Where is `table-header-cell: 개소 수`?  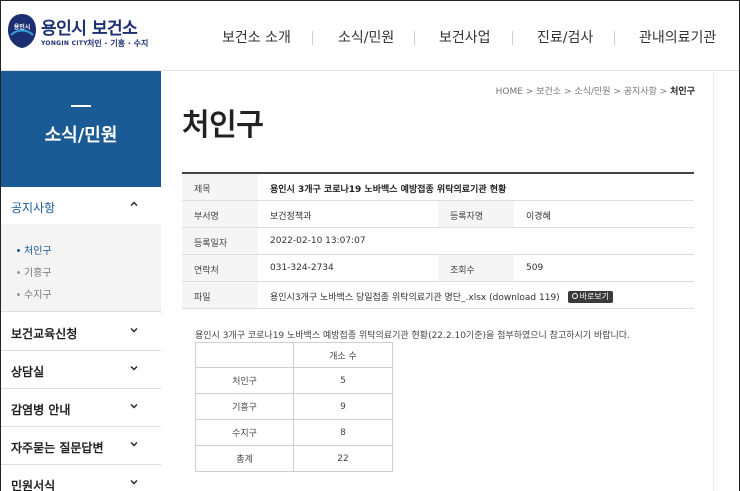
table-header-cell: 개소 수 is located at coordinates (343, 355).